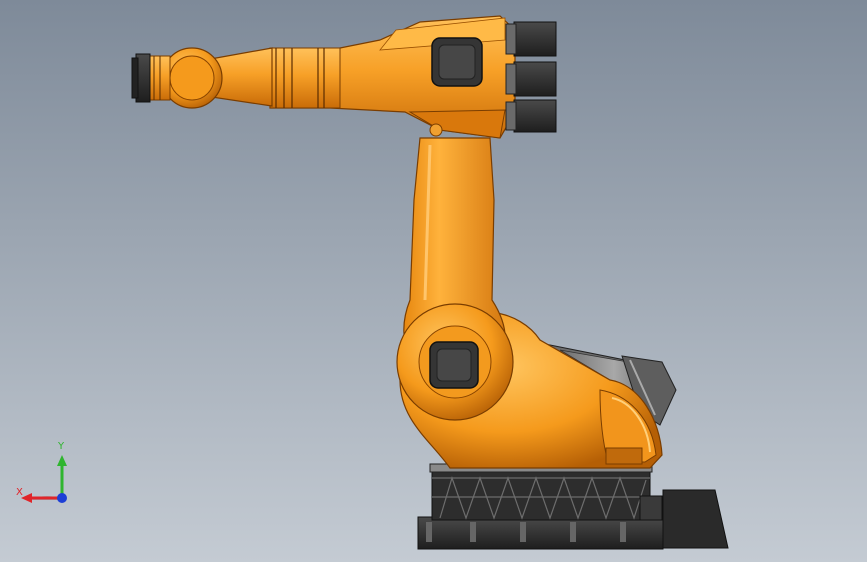  I want to click on triad-x-label: X, so click(19, 492).